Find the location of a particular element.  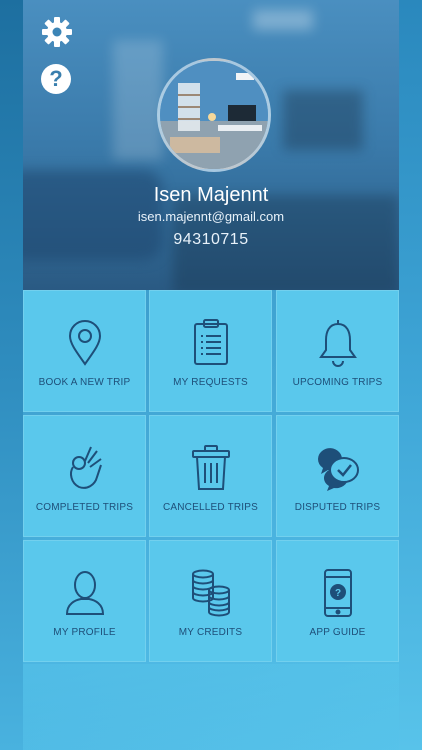

menu-label: CANCELLED TRIPS is located at coordinates (210, 507).